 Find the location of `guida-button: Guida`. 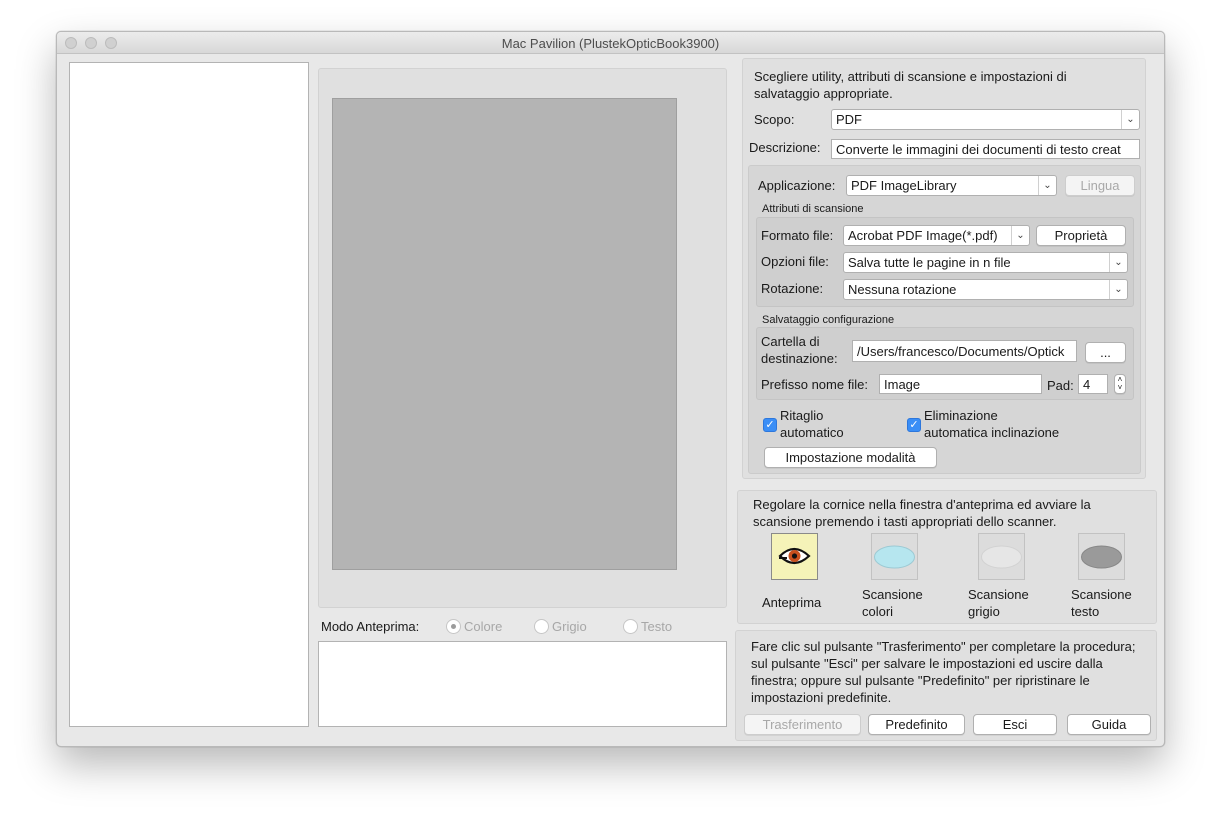

guida-button: Guida is located at coordinates (1109, 724).